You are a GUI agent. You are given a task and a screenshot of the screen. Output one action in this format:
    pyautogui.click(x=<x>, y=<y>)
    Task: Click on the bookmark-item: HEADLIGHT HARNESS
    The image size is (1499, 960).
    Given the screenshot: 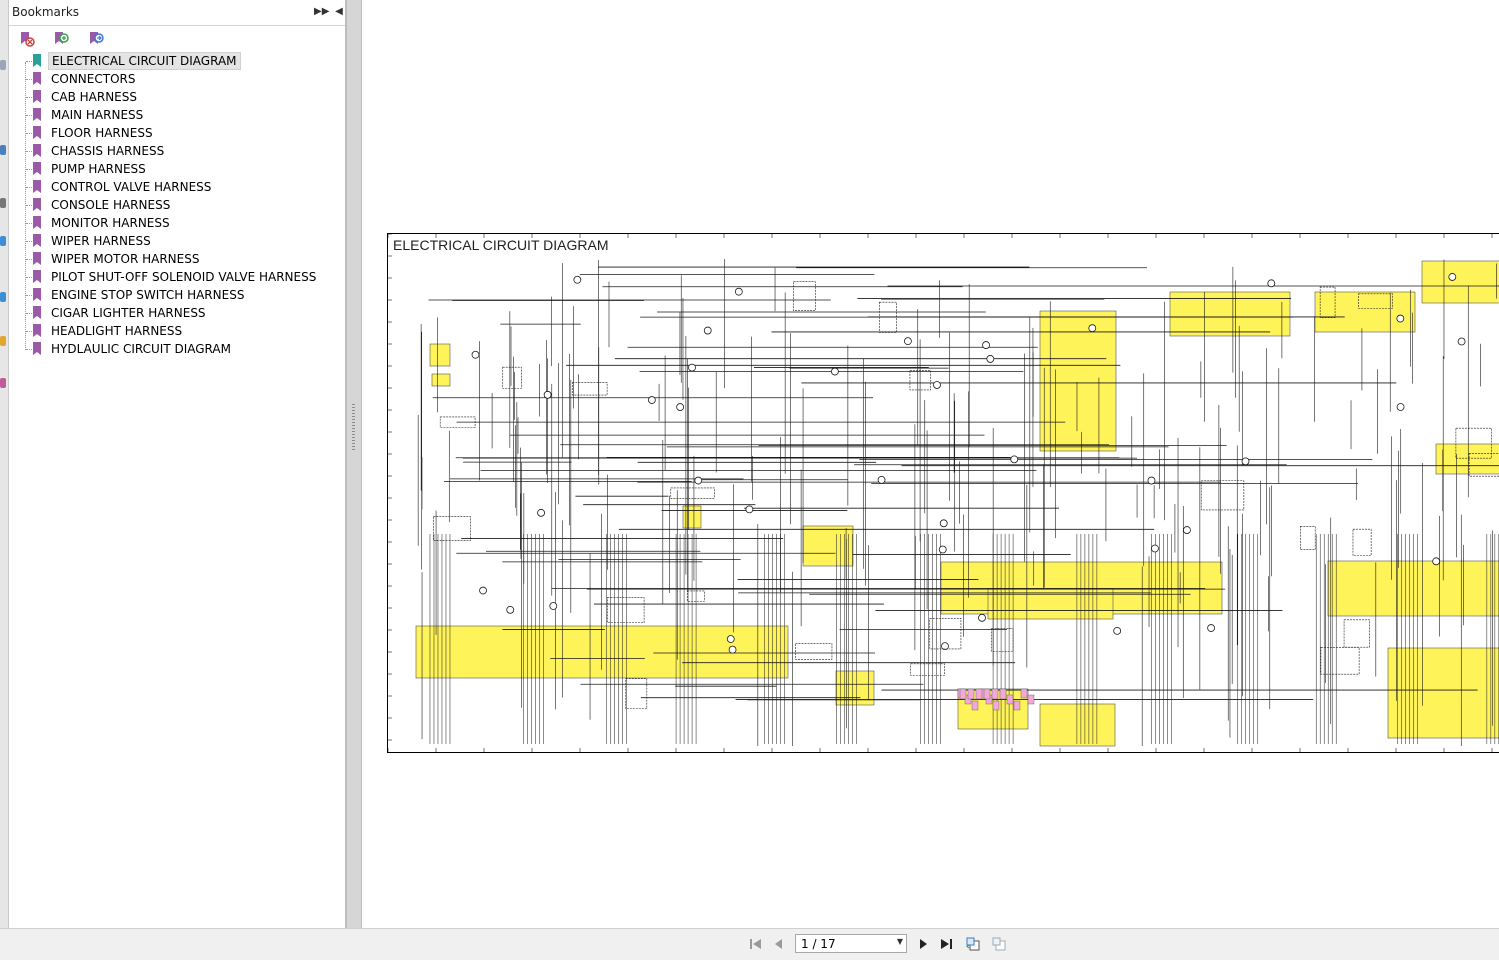 What is the action you would take?
    pyautogui.click(x=169, y=331)
    